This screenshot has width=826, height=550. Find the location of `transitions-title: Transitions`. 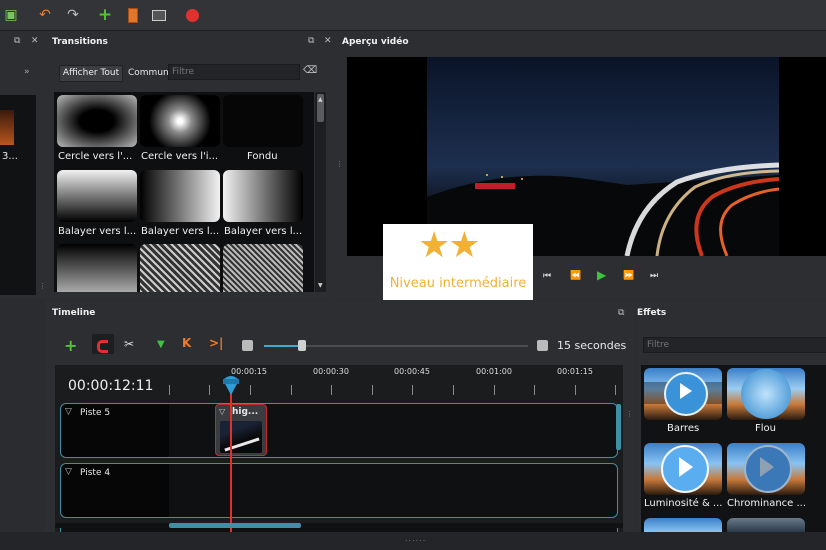

transitions-title: Transitions is located at coordinates (80, 42).